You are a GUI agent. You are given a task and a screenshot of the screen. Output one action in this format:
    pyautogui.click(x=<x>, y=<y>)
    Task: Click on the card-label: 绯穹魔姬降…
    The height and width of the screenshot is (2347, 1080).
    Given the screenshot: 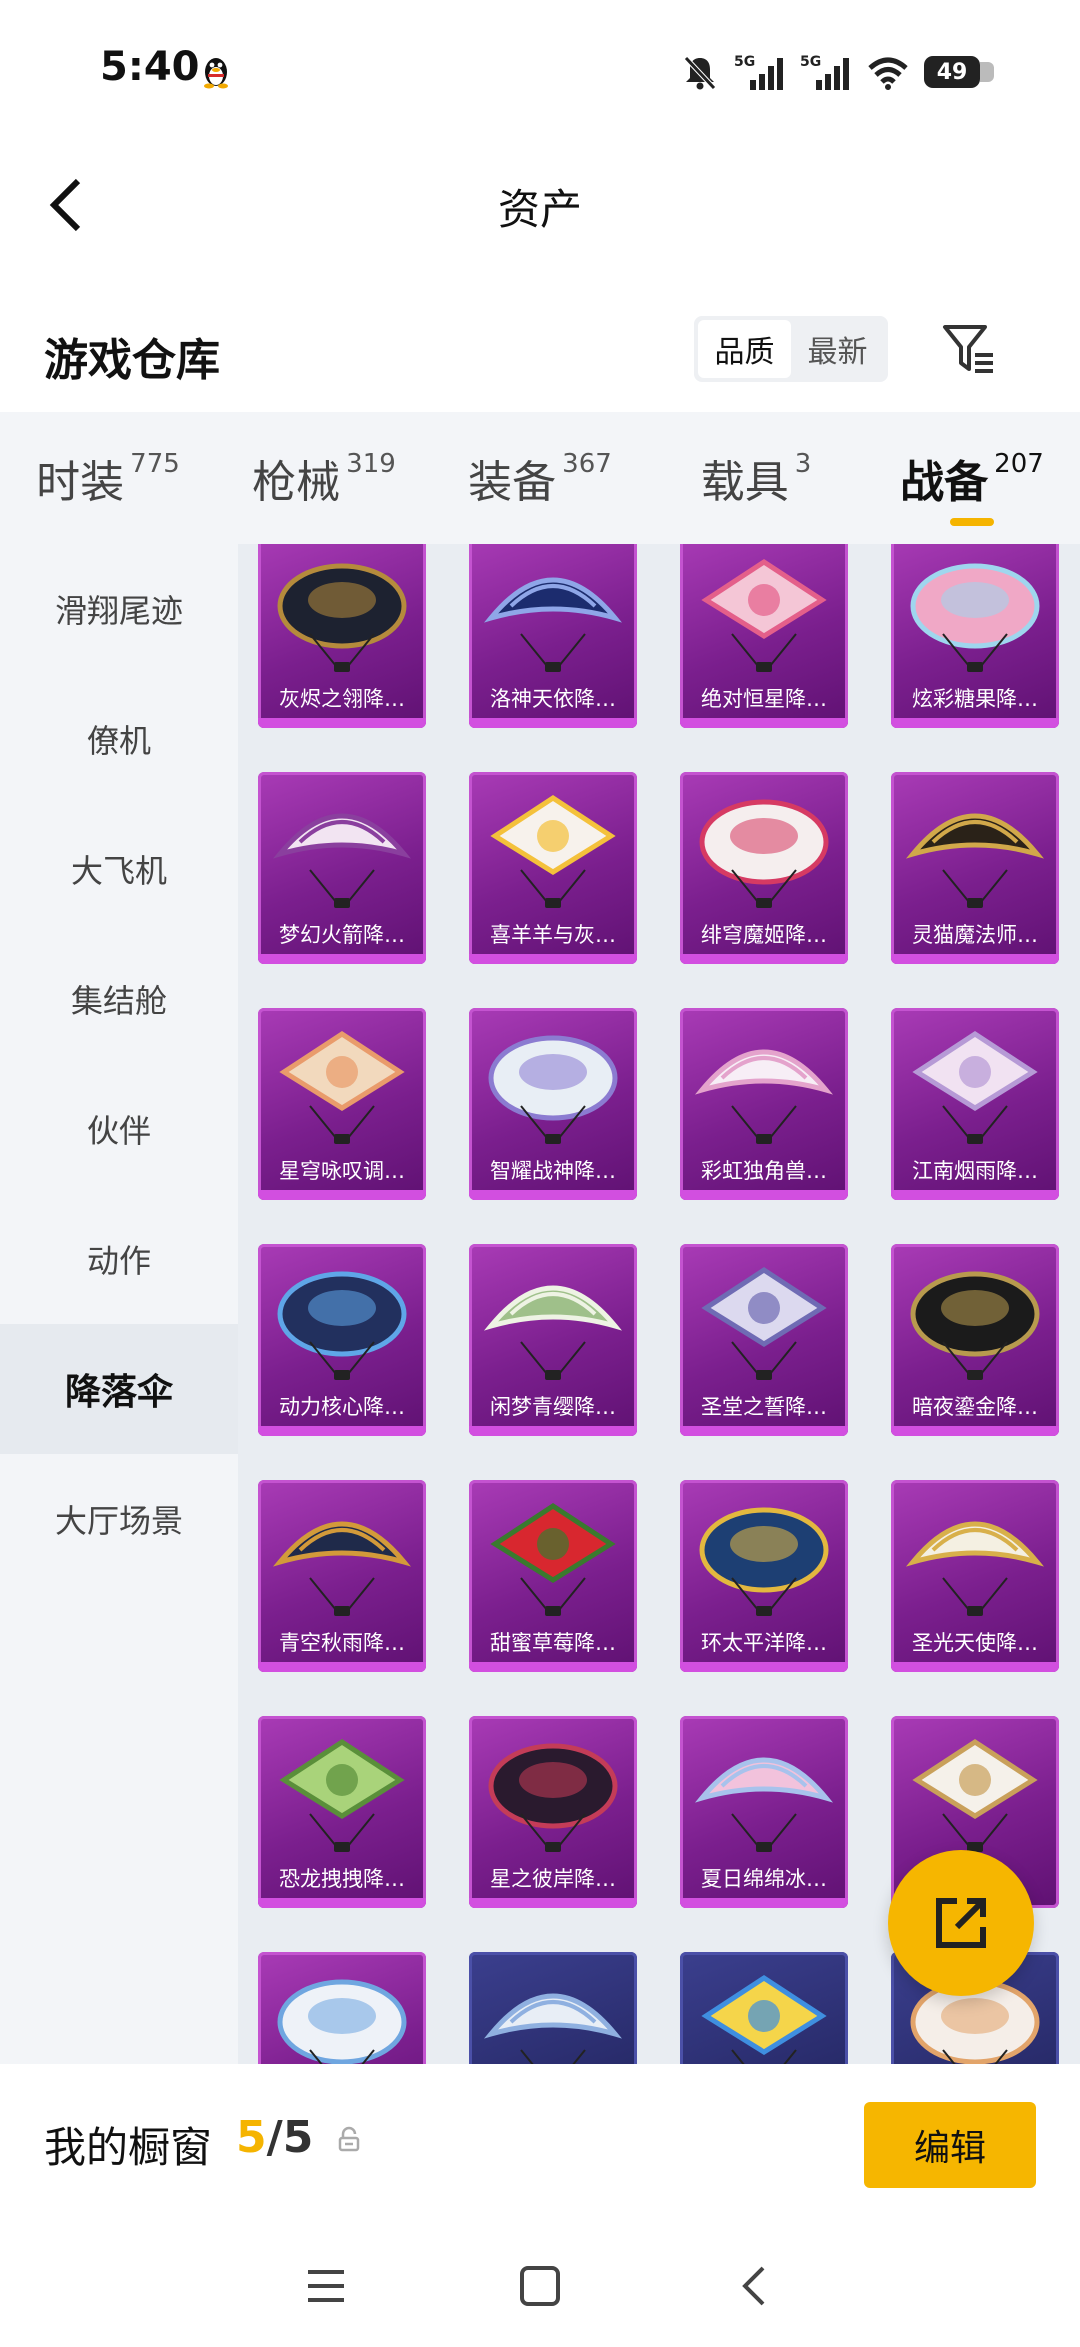 What is the action you would take?
    pyautogui.click(x=764, y=935)
    